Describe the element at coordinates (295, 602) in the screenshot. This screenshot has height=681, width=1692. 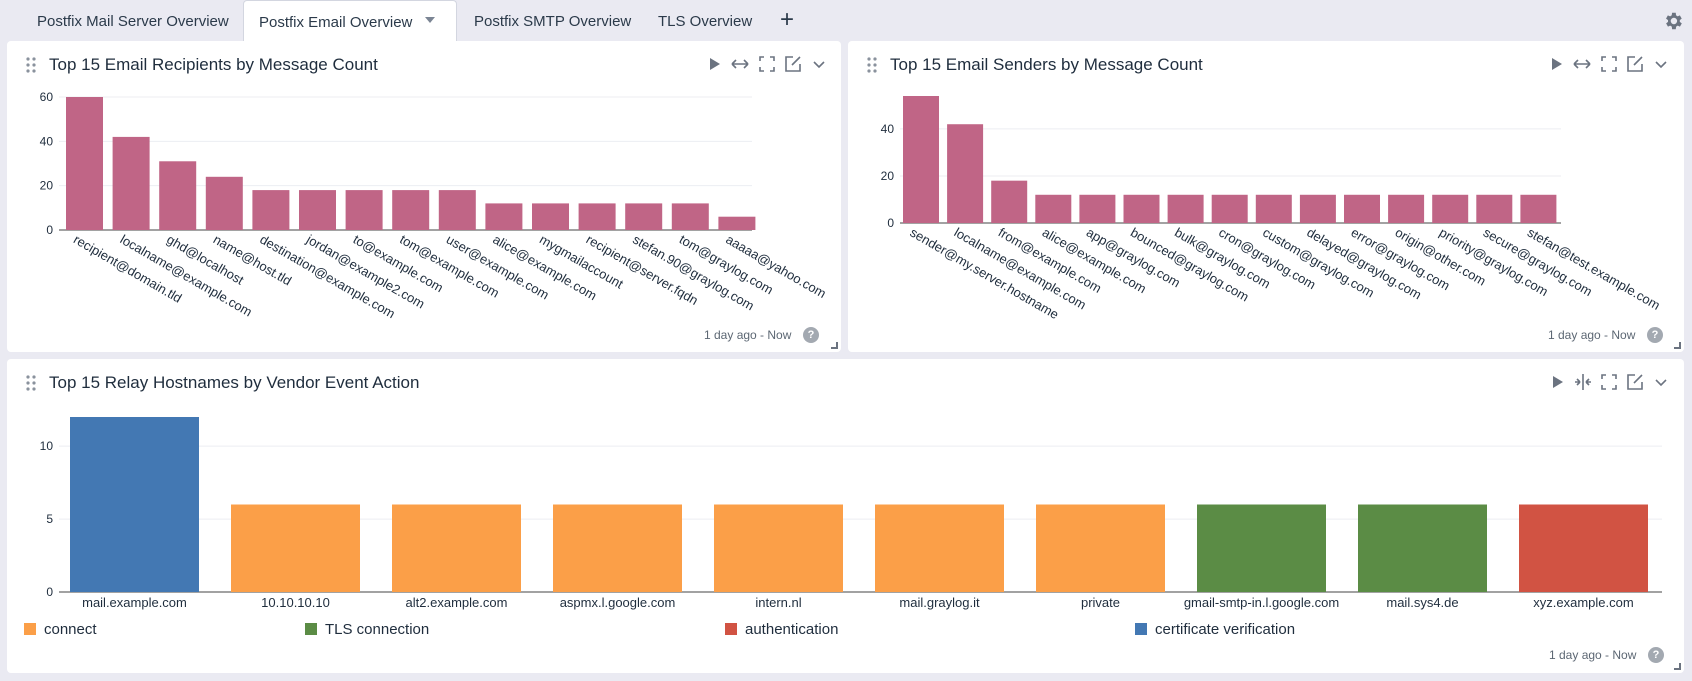
I see `x-tick-label: 10.10.10.10` at that location.